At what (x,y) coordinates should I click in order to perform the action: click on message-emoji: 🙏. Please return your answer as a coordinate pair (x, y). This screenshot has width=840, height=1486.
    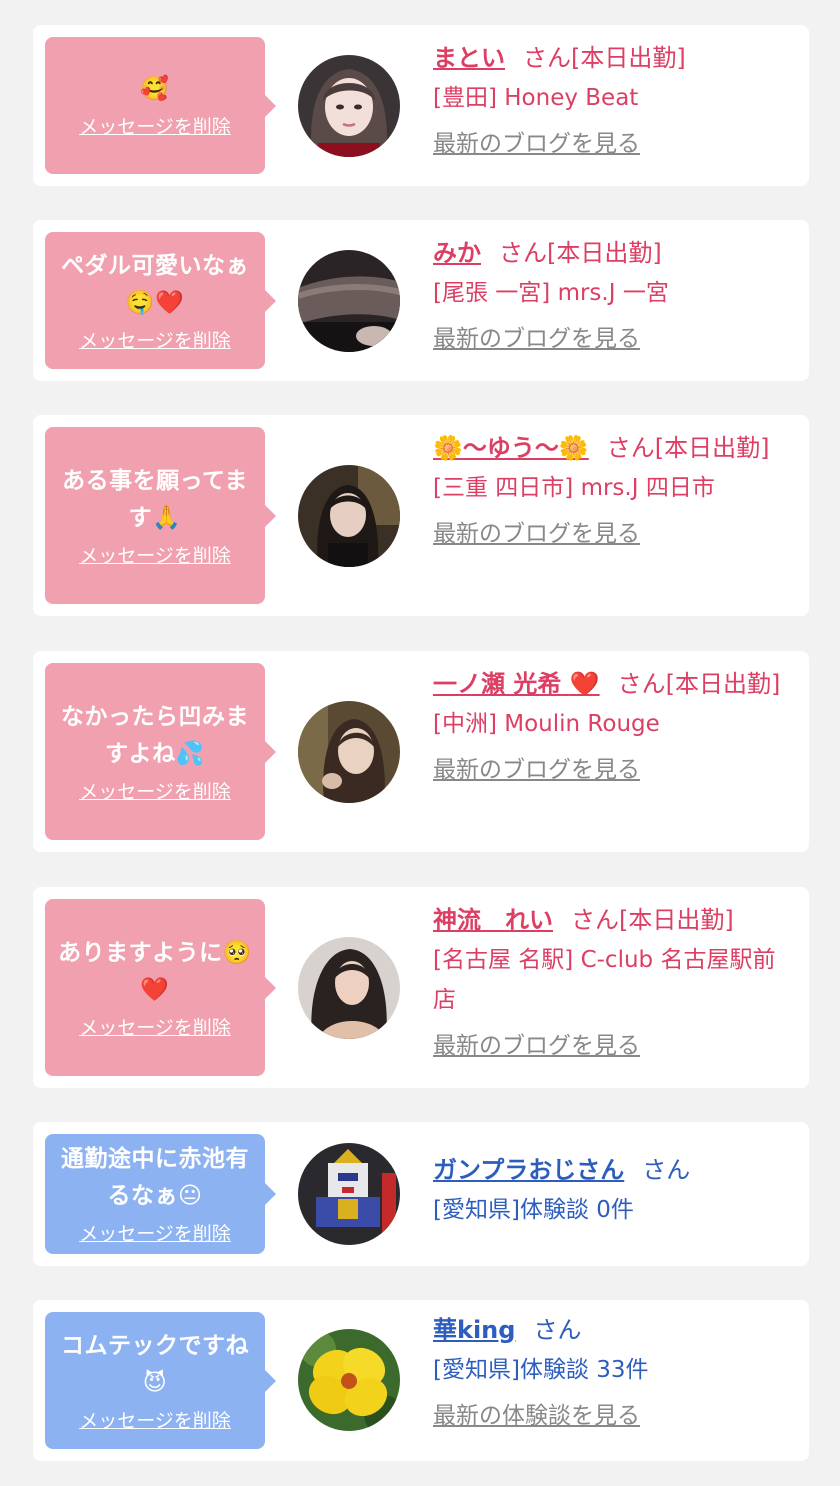
    Looking at the image, I should click on (167, 517).